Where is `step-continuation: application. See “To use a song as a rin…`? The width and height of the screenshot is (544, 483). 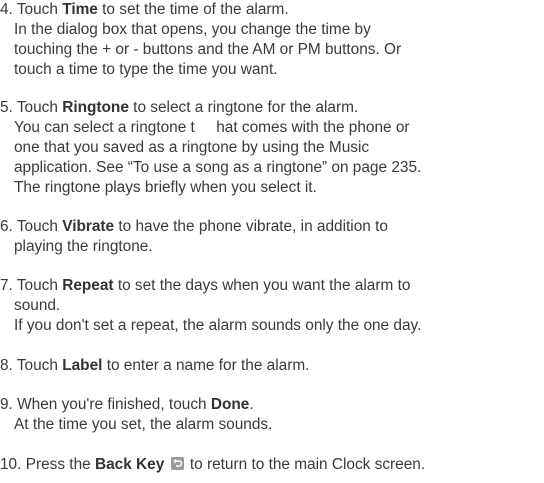 step-continuation: application. See “To use a song as a rin… is located at coordinates (218, 167).